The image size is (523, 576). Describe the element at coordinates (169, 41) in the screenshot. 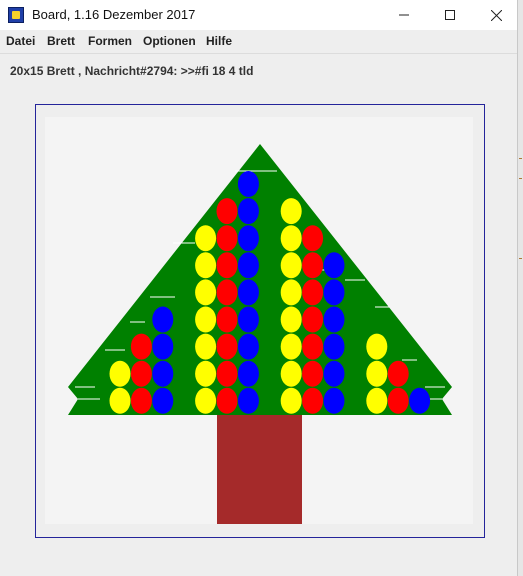

I see `menu-optionen: Optionen` at that location.